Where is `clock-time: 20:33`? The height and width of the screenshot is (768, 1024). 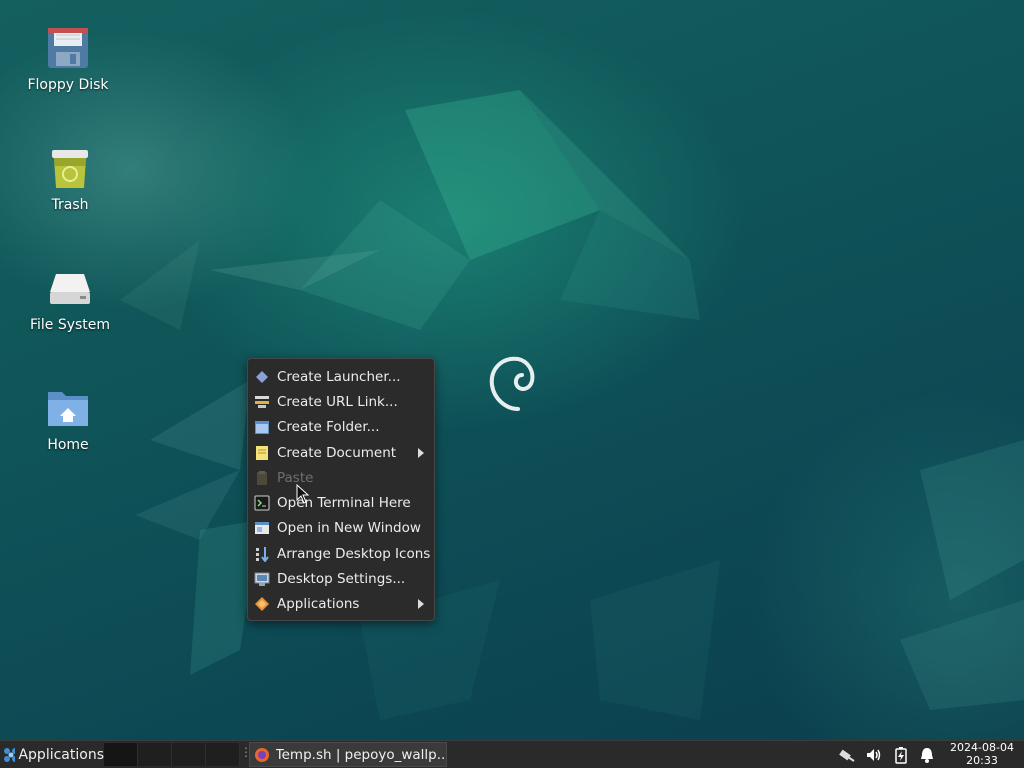
clock-time: 20:33 is located at coordinates (982, 760).